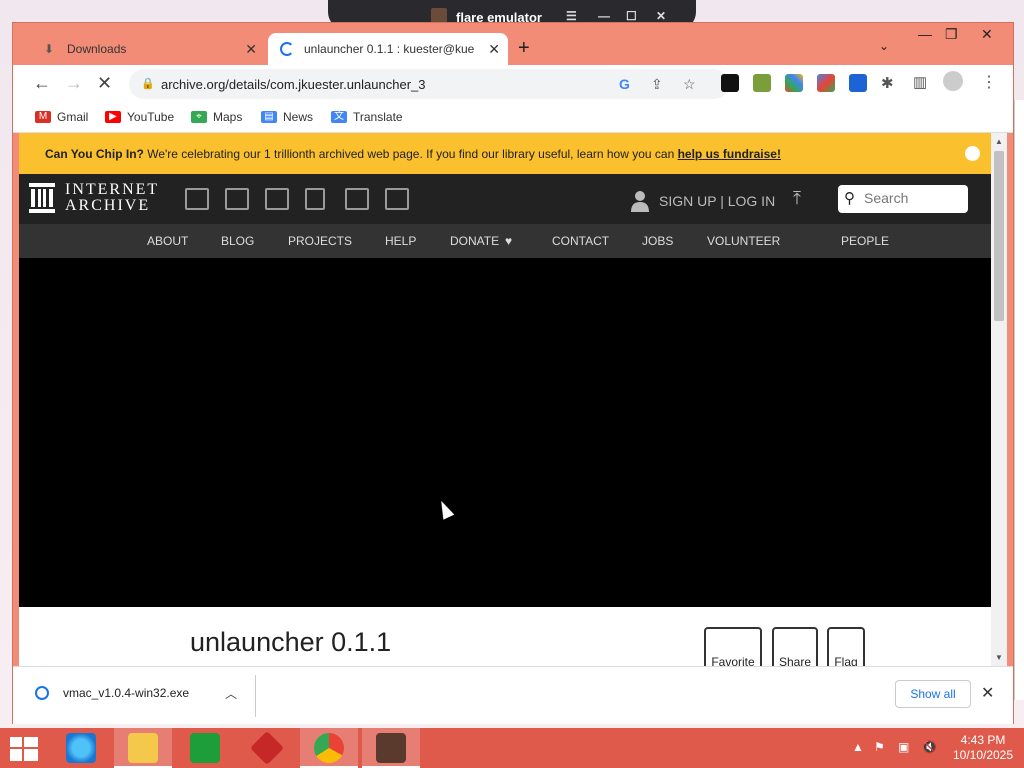  Describe the element at coordinates (388, 49) in the screenshot. I see `tab-unlauncher: unlauncher 0.1.1 : kuester@kuester ✕` at that location.